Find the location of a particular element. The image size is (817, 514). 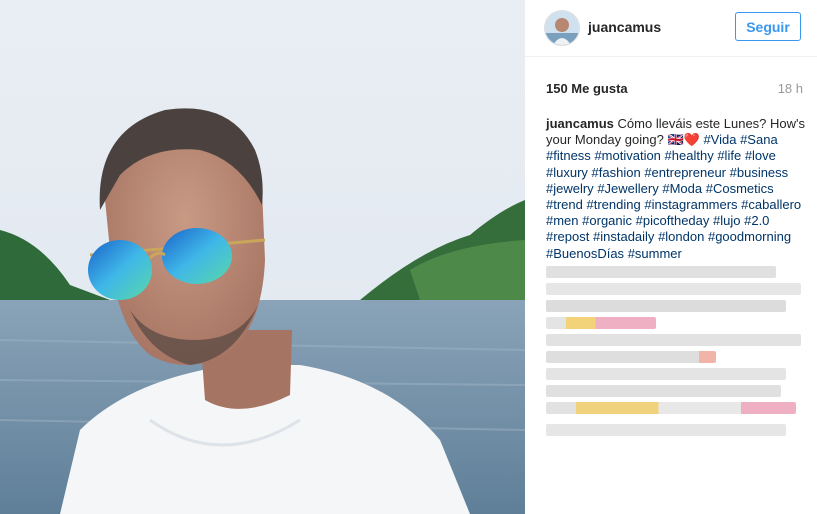

hashtag-link: #repost is located at coordinates (567, 236).